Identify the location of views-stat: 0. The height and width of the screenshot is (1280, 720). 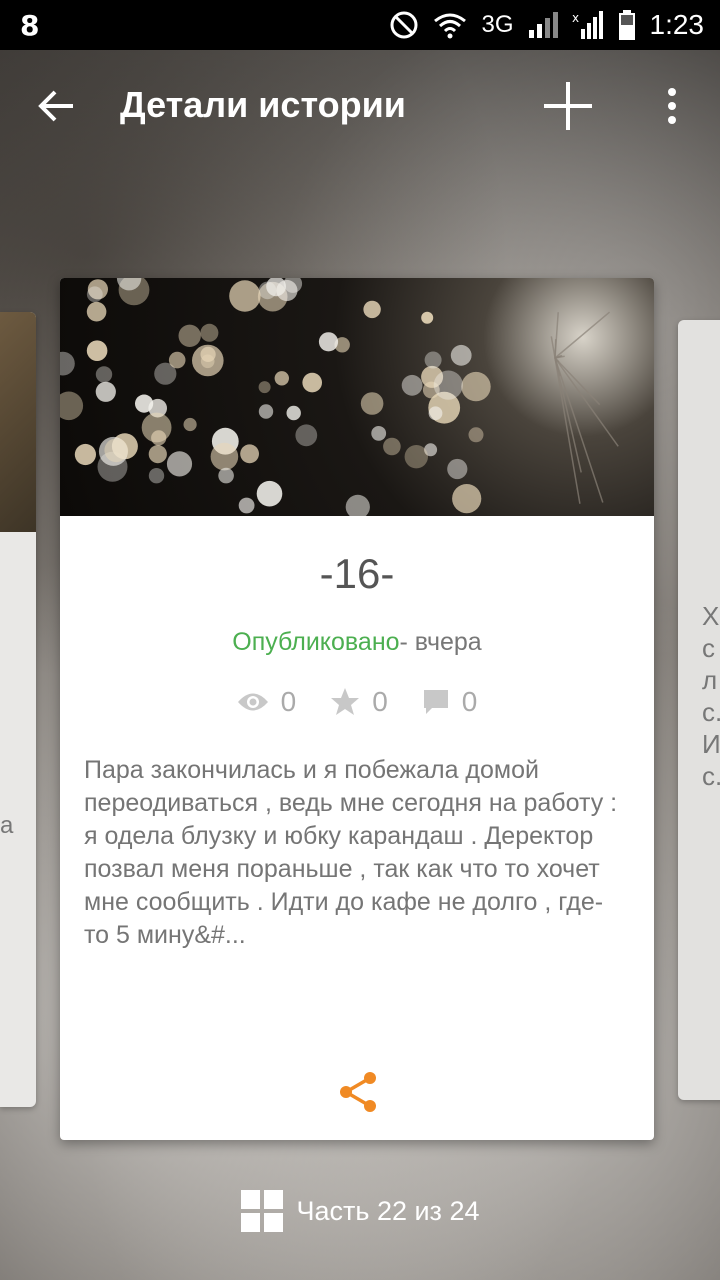
(267, 702).